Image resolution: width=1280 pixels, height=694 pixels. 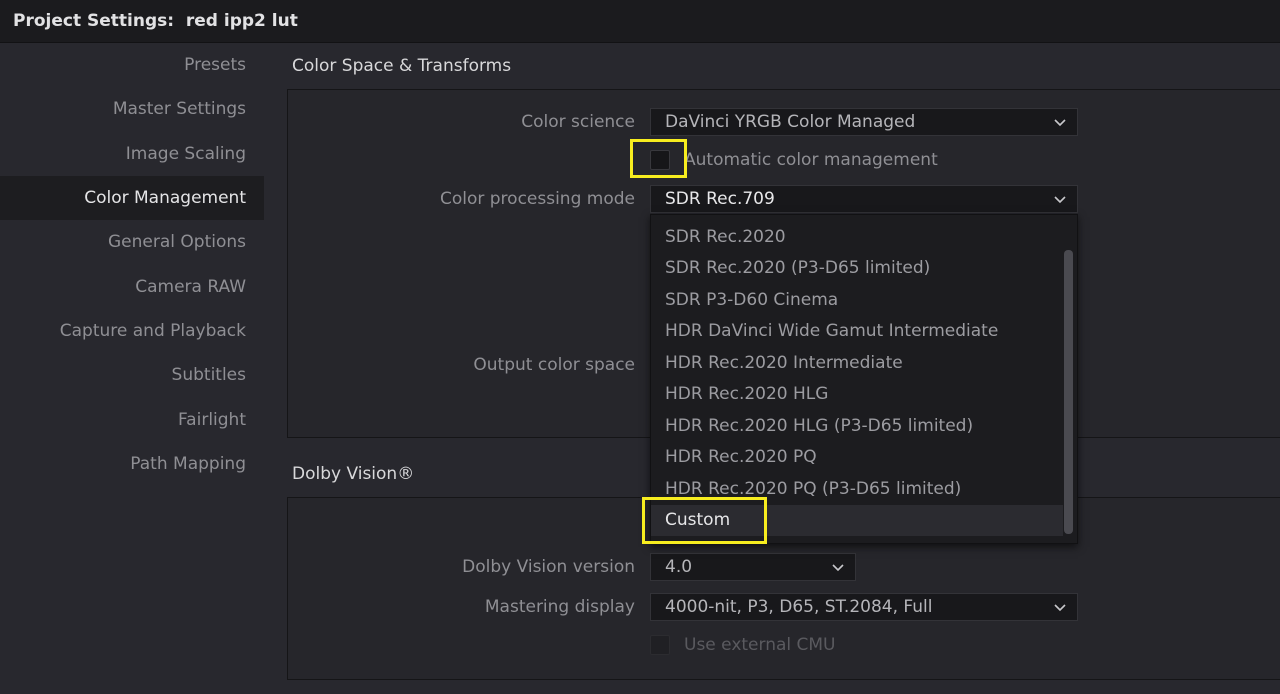 I want to click on sidebar-item-label: Subtitles, so click(x=208, y=375).